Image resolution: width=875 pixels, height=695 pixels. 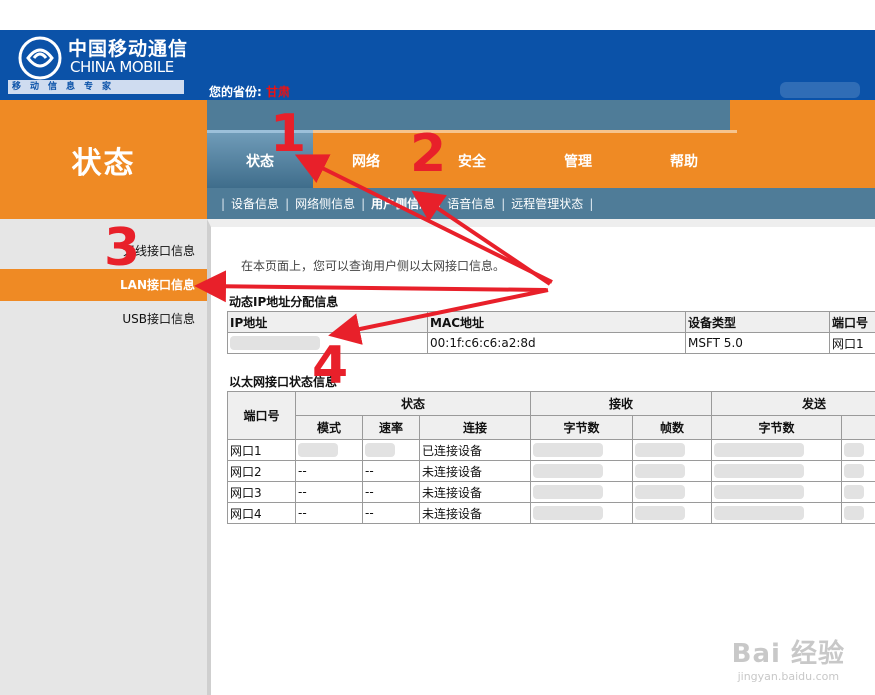 I want to click on col-send: 发送, so click(x=793, y=403).